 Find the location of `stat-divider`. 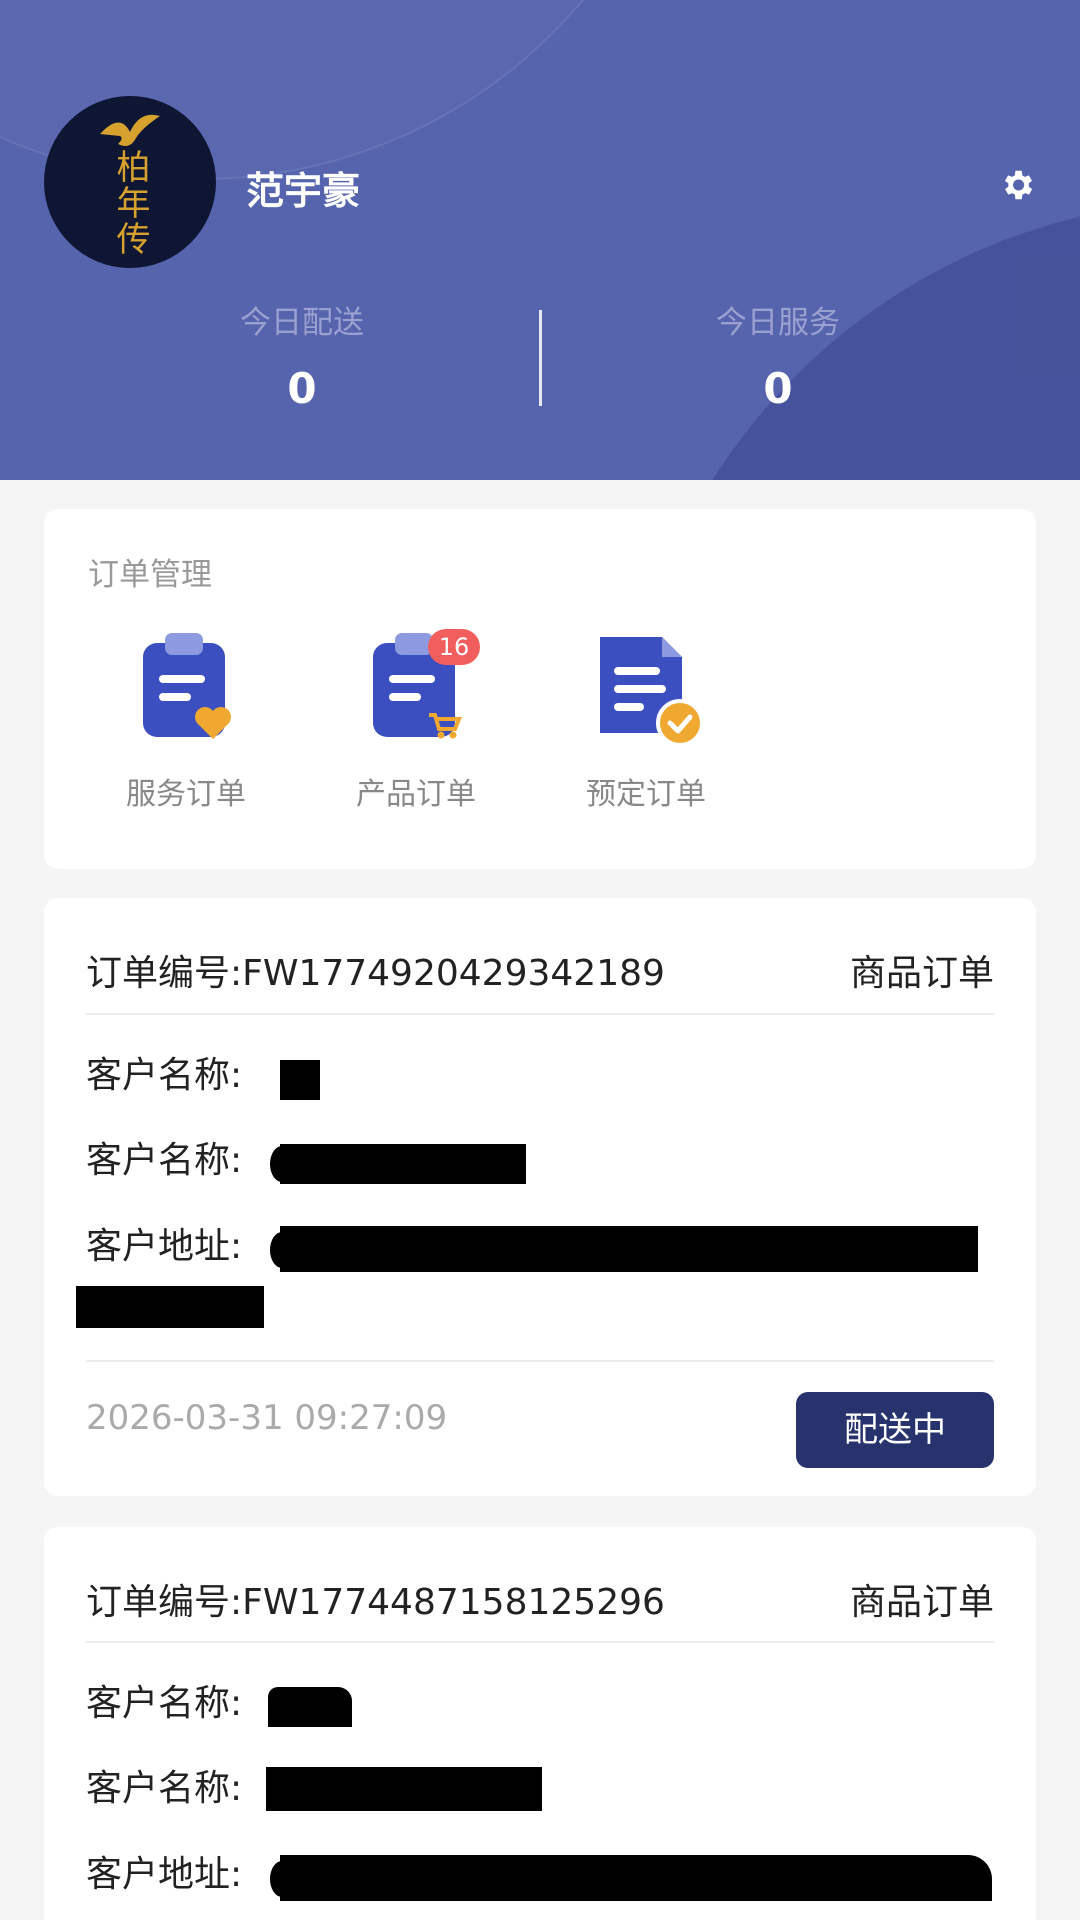

stat-divider is located at coordinates (540, 358).